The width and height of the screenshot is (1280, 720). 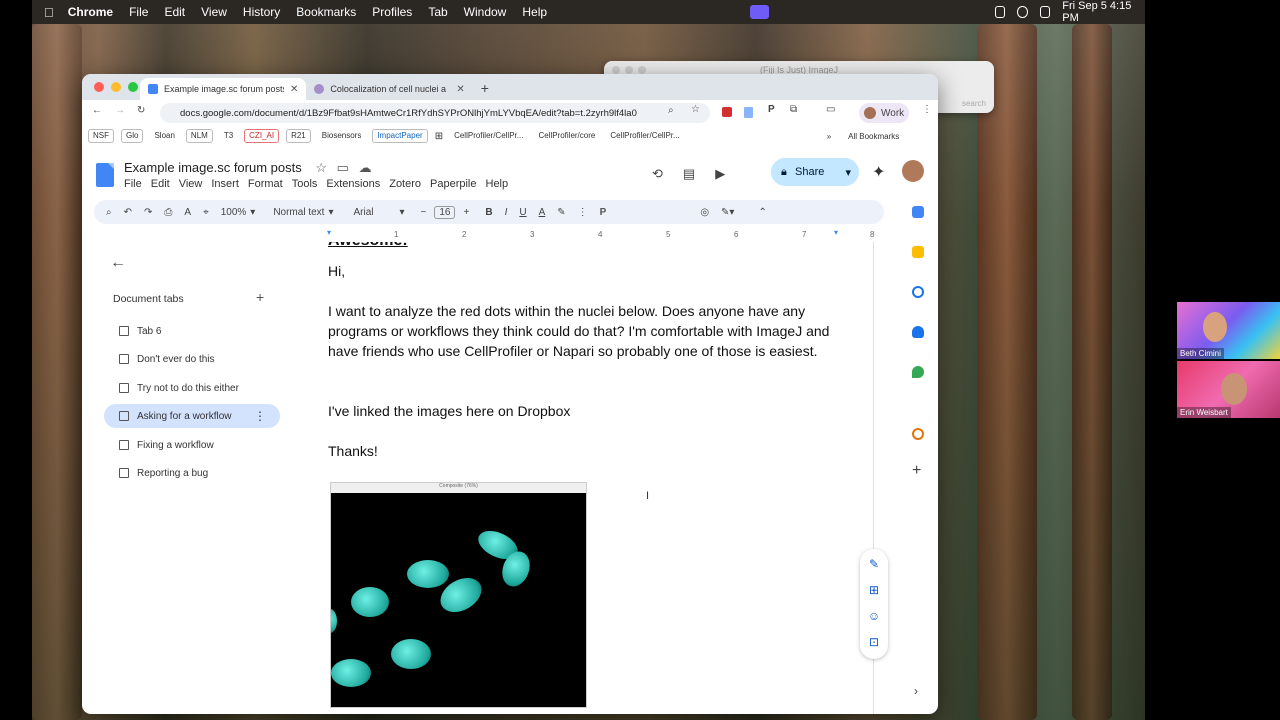 I want to click on calendar-icon, so click(x=918, y=212).